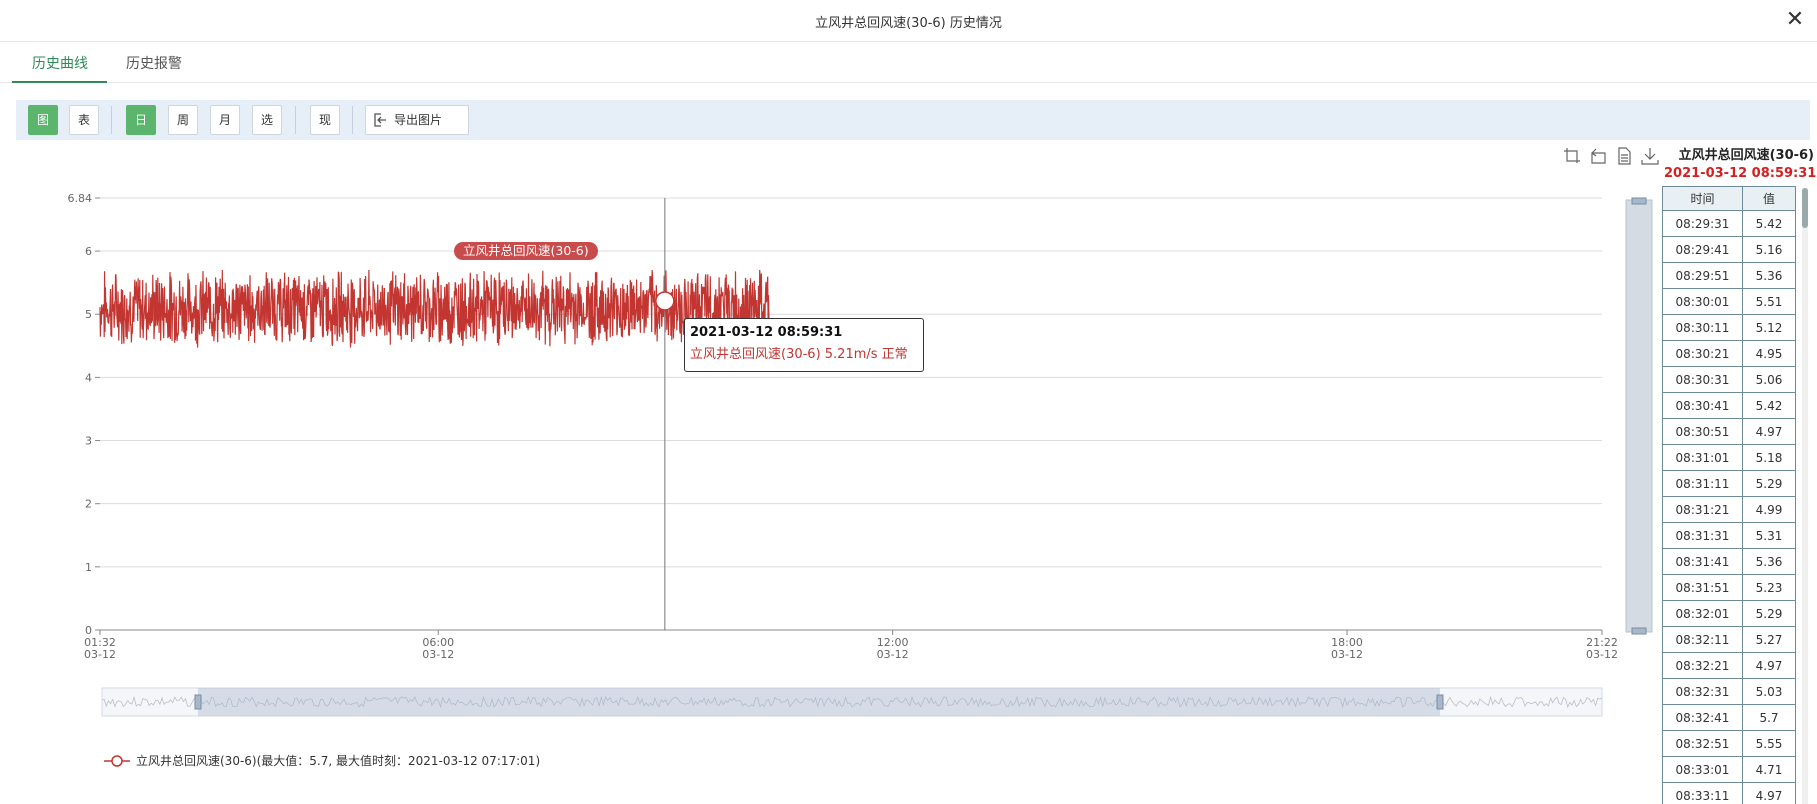 The width and height of the screenshot is (1817, 804). I want to click on col-header-value: 值, so click(1769, 198).